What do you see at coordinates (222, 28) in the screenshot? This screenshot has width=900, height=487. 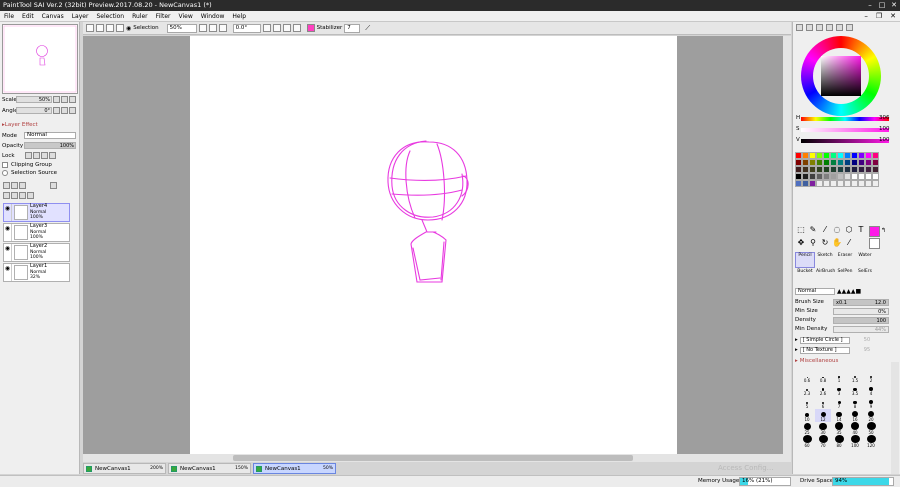 I see `zoom-reset-icon` at bounding box center [222, 28].